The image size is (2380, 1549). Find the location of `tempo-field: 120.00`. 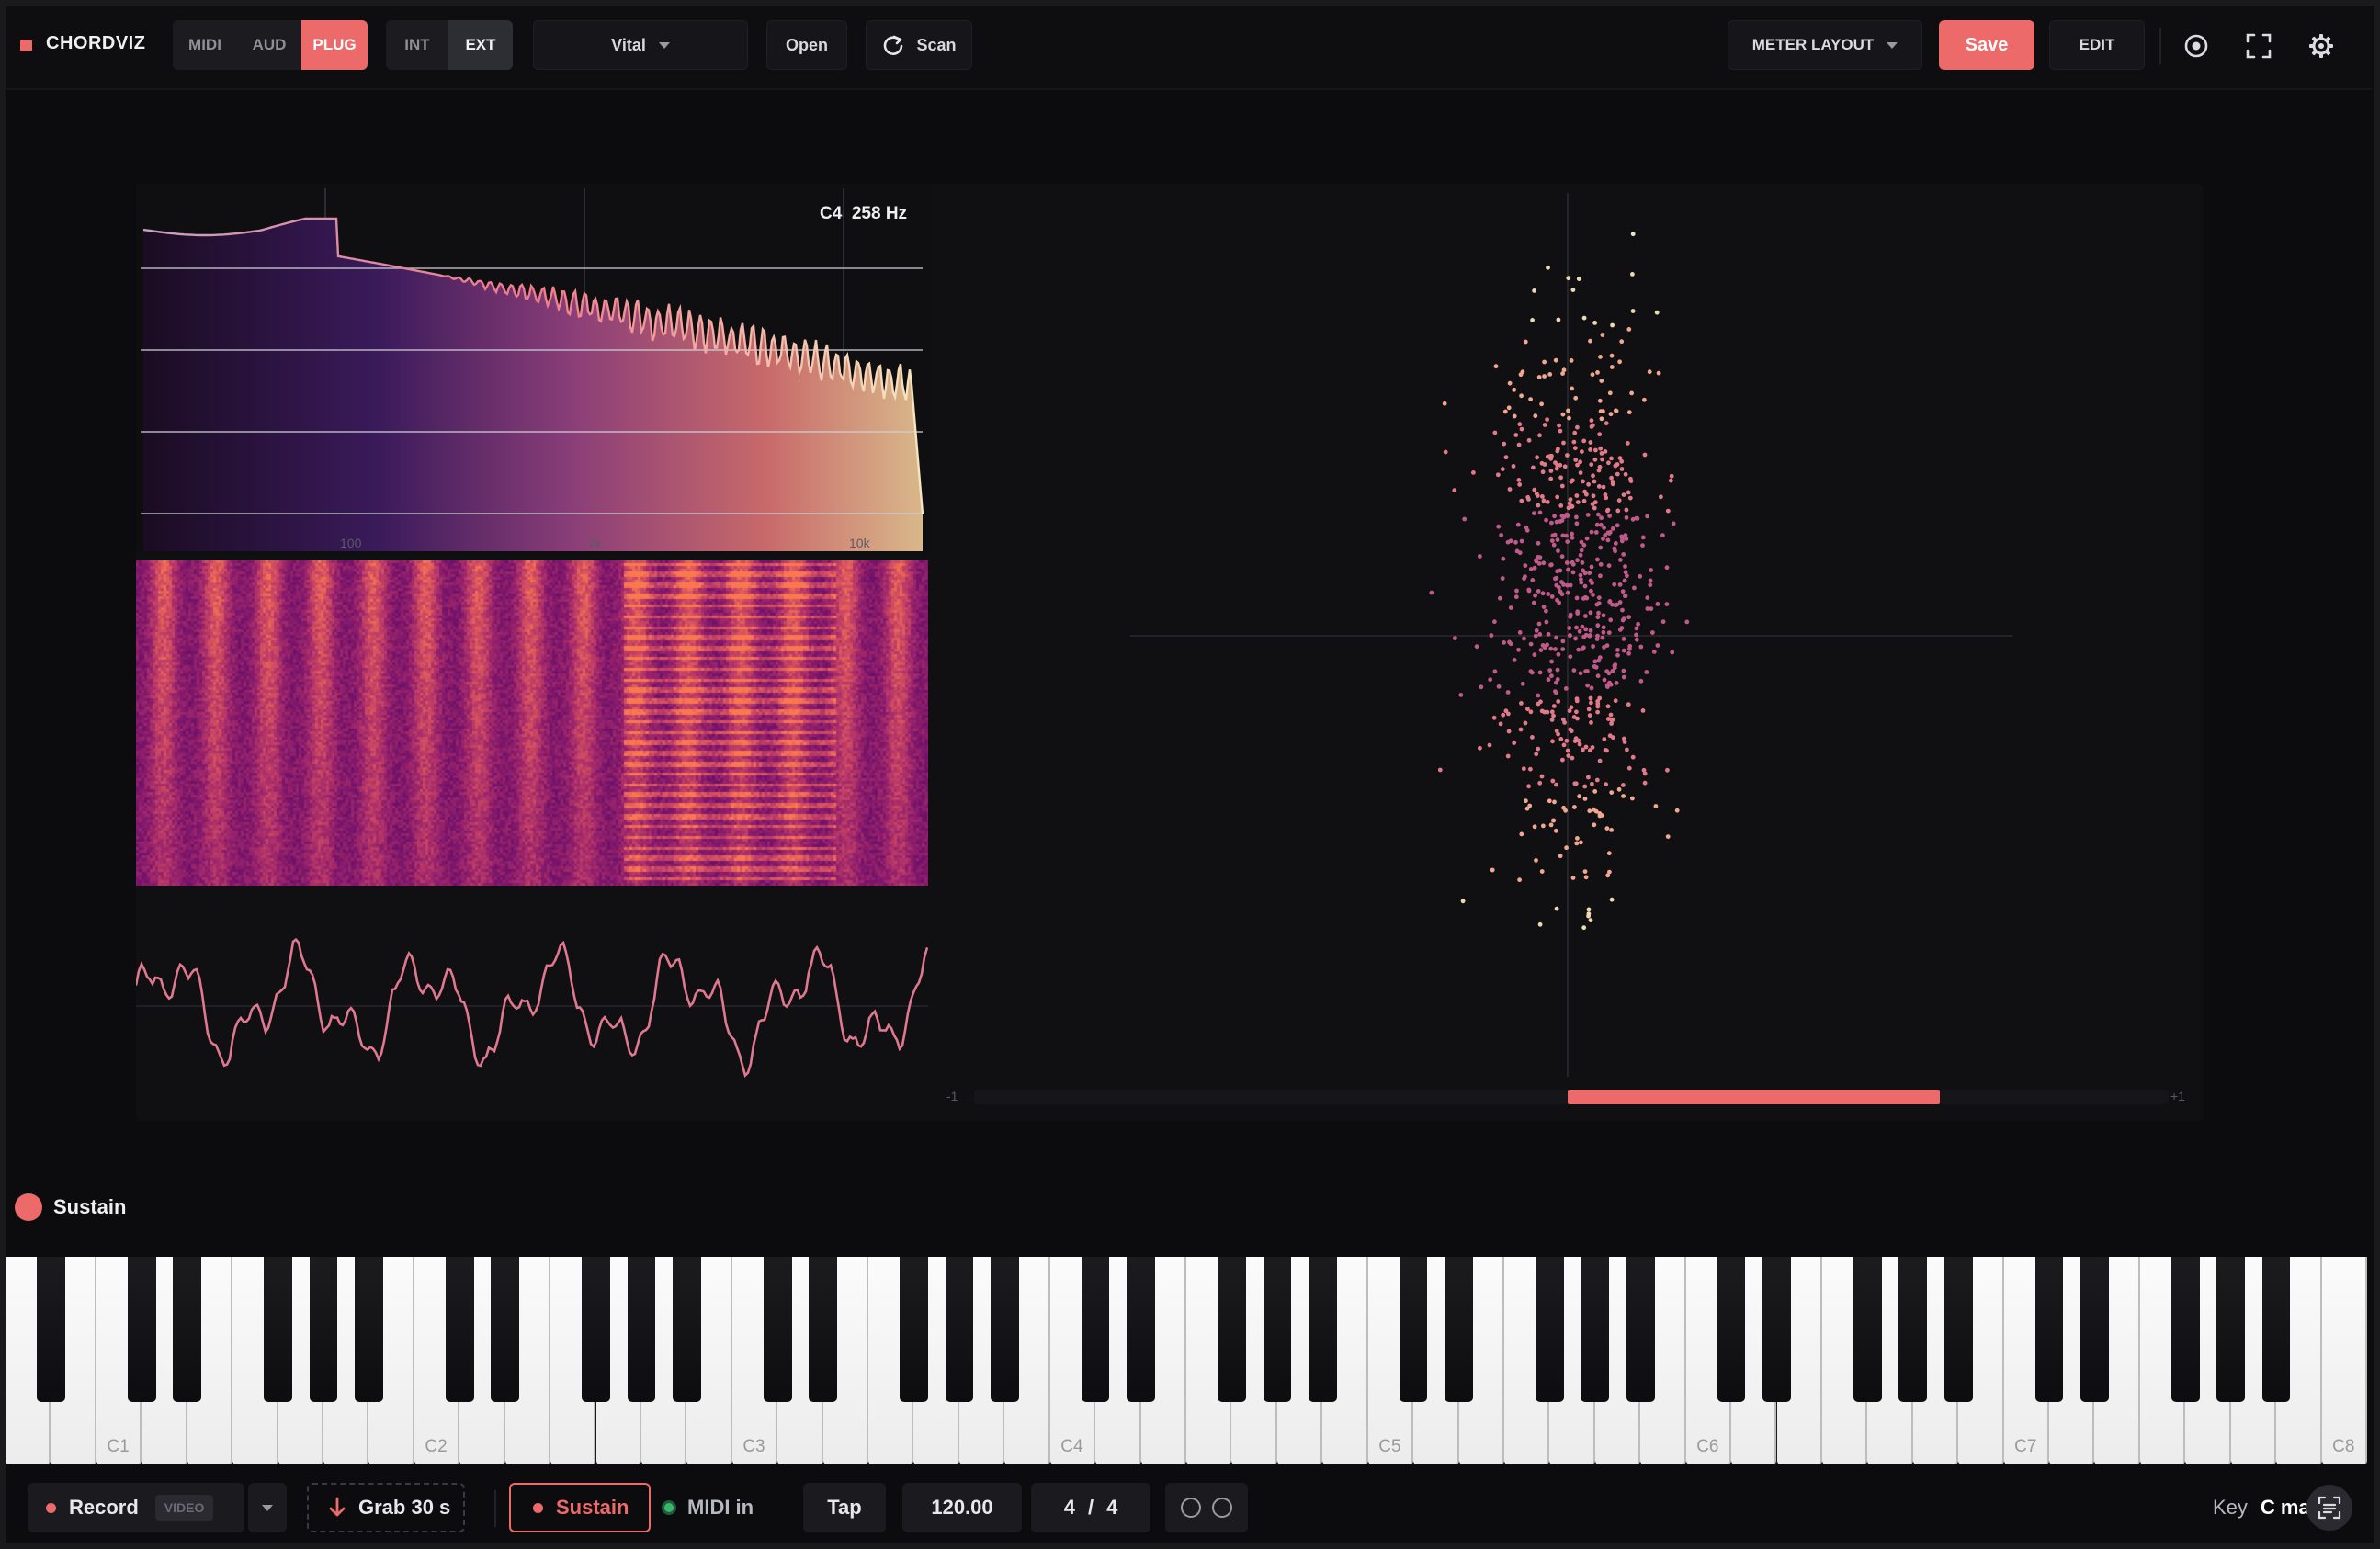

tempo-field: 120.00 is located at coordinates (962, 1507).